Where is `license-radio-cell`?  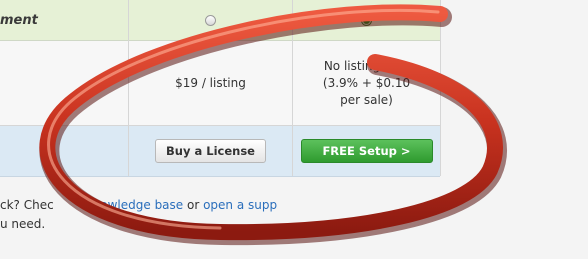 license-radio-cell is located at coordinates (210, 20).